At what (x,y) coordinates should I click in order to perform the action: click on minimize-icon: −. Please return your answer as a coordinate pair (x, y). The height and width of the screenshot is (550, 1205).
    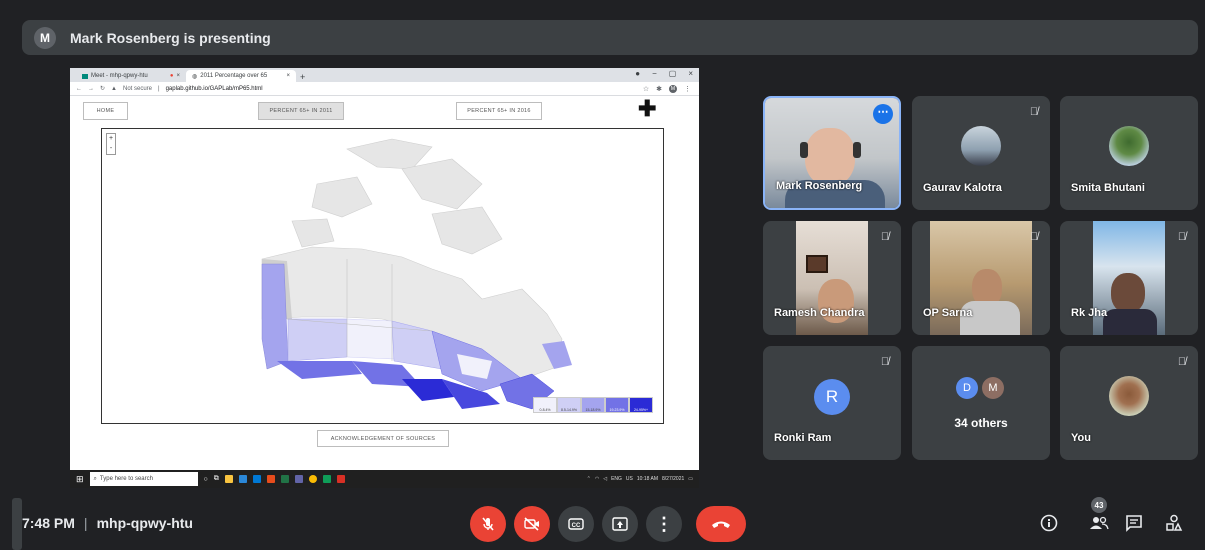
    Looking at the image, I should click on (654, 73).